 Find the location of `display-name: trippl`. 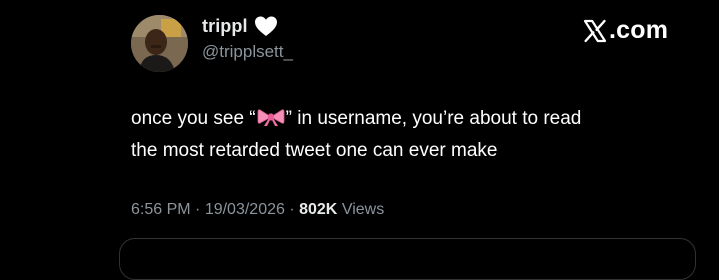

display-name: trippl is located at coordinates (225, 26).